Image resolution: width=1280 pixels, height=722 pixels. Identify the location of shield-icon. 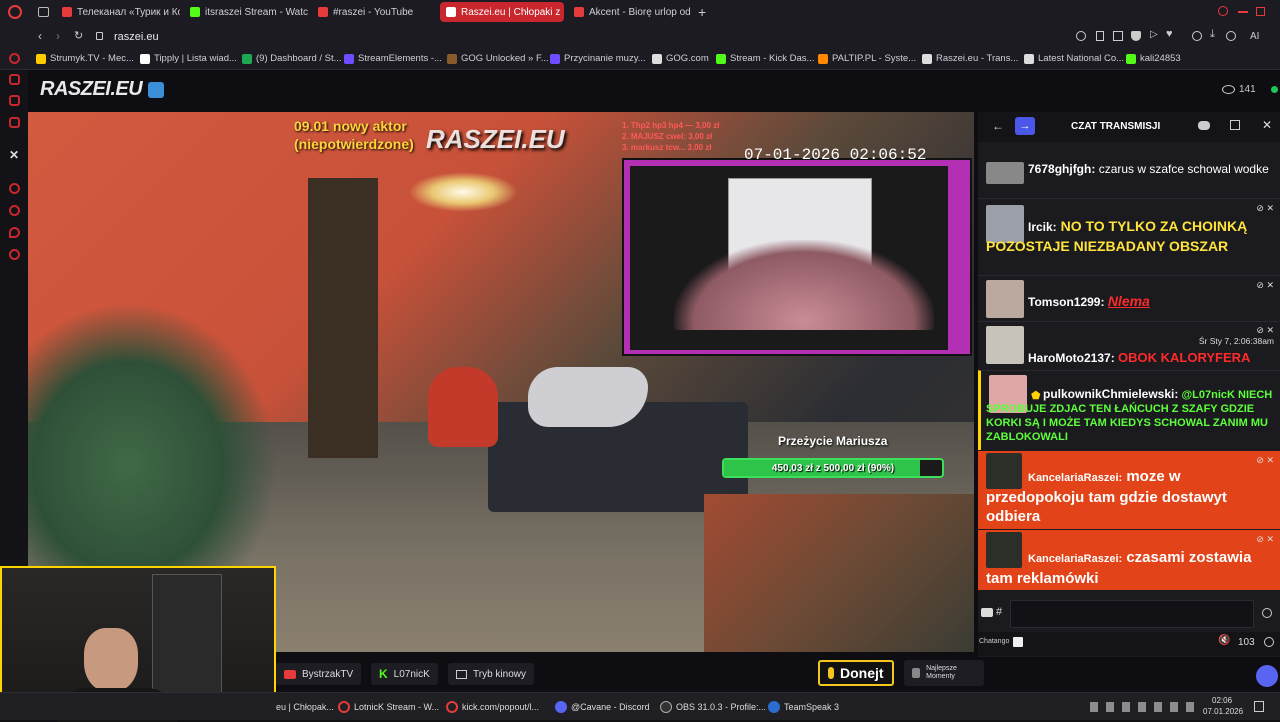
(1136, 36).